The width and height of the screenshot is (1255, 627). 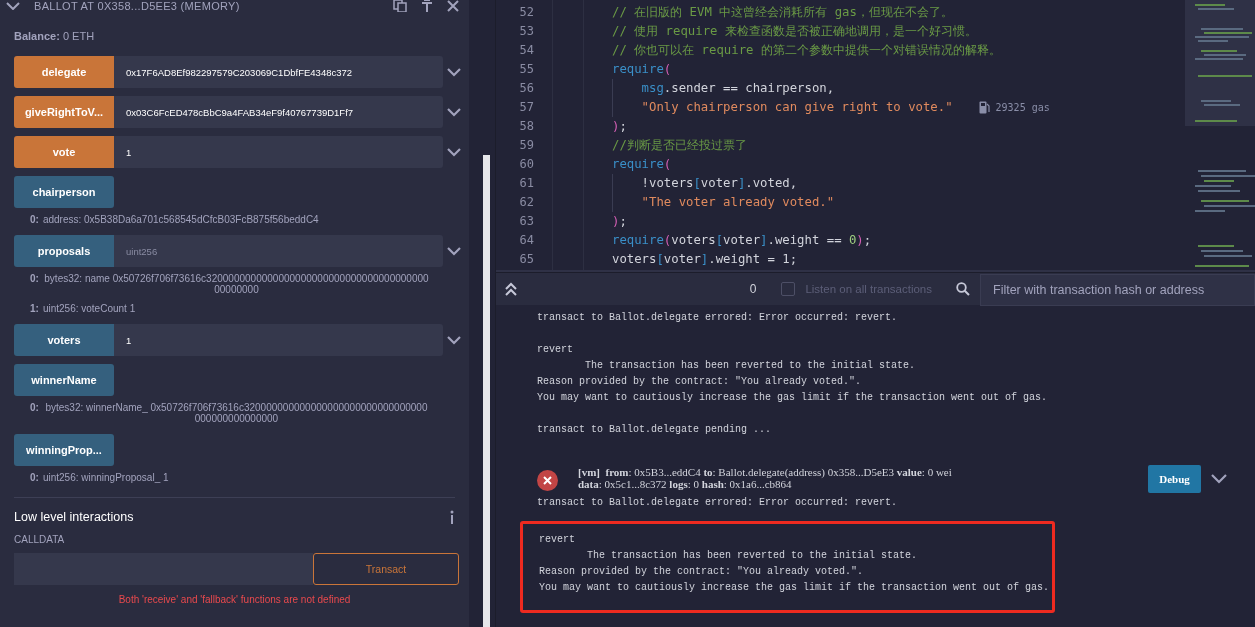 I want to click on contract-title: BALLOT AT 0X358...D5EE3 (MEMORY), so click(x=137, y=6).